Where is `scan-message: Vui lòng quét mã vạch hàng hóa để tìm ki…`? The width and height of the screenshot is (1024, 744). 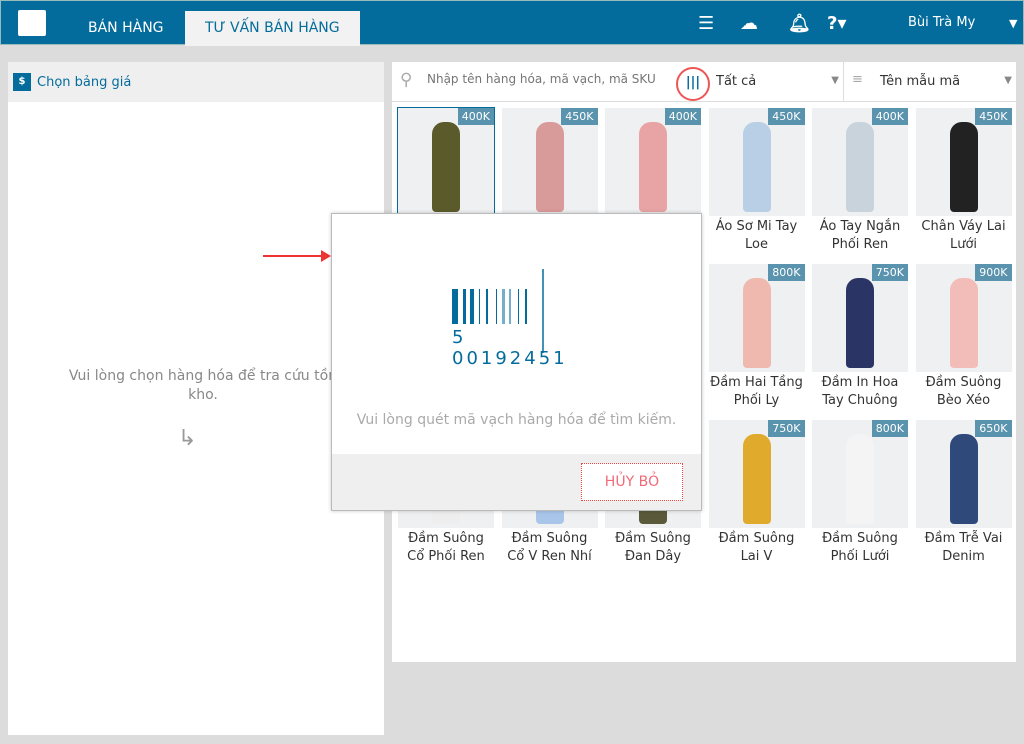 scan-message: Vui lòng quét mã vạch hàng hóa để tìm ki… is located at coordinates (516, 420).